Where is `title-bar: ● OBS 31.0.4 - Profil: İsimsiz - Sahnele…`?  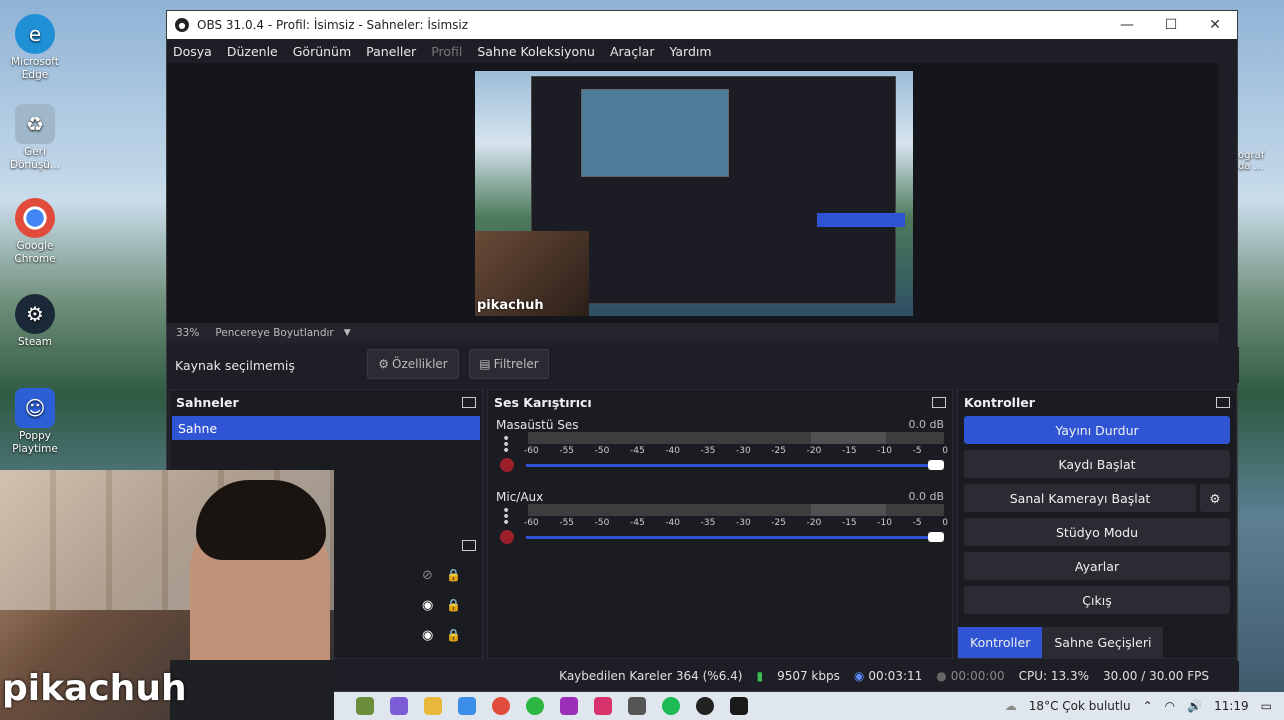 title-bar: ● OBS 31.0.4 - Profil: İsimsiz - Sahnele… is located at coordinates (702, 25).